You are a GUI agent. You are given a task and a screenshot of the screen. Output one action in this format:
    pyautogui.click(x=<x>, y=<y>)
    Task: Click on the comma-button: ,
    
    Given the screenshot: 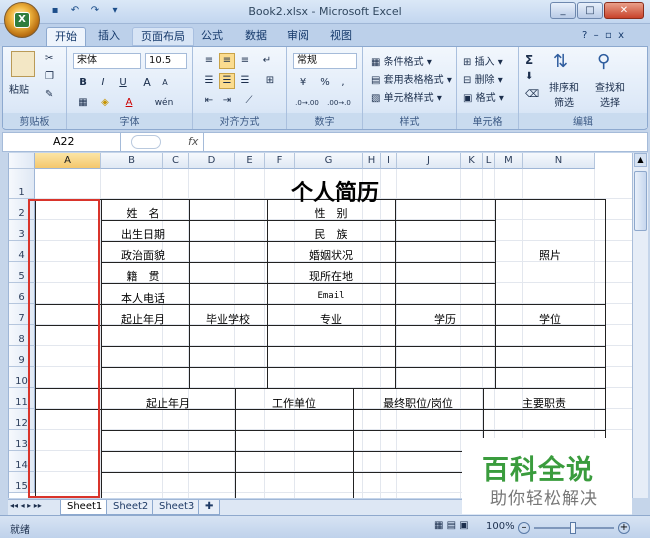 What is the action you would take?
    pyautogui.click(x=343, y=83)
    